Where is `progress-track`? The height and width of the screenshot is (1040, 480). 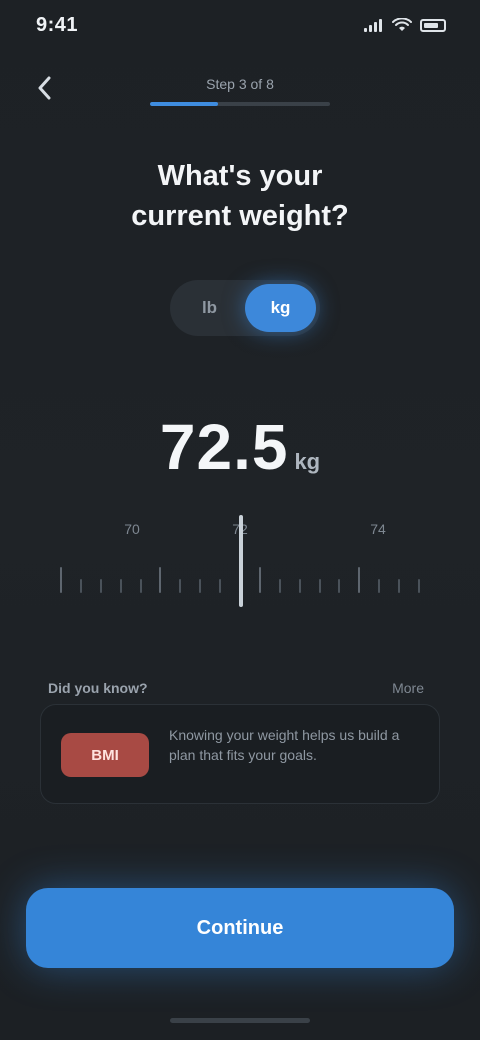 progress-track is located at coordinates (240, 104).